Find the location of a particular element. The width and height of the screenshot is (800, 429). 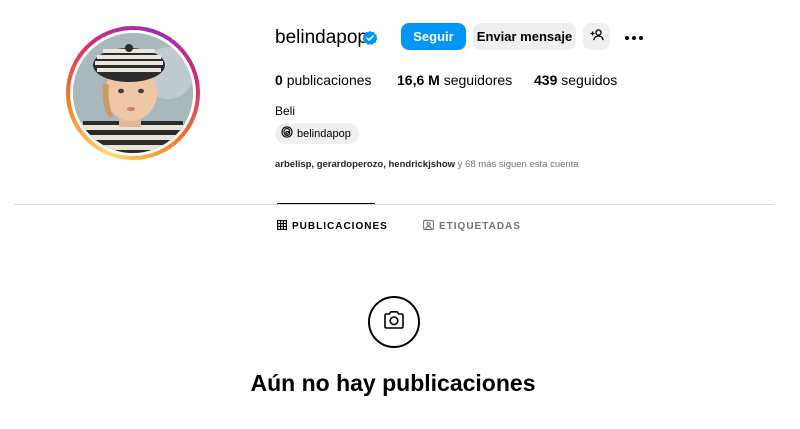

following-count: 439 seguidos is located at coordinates (575, 80).